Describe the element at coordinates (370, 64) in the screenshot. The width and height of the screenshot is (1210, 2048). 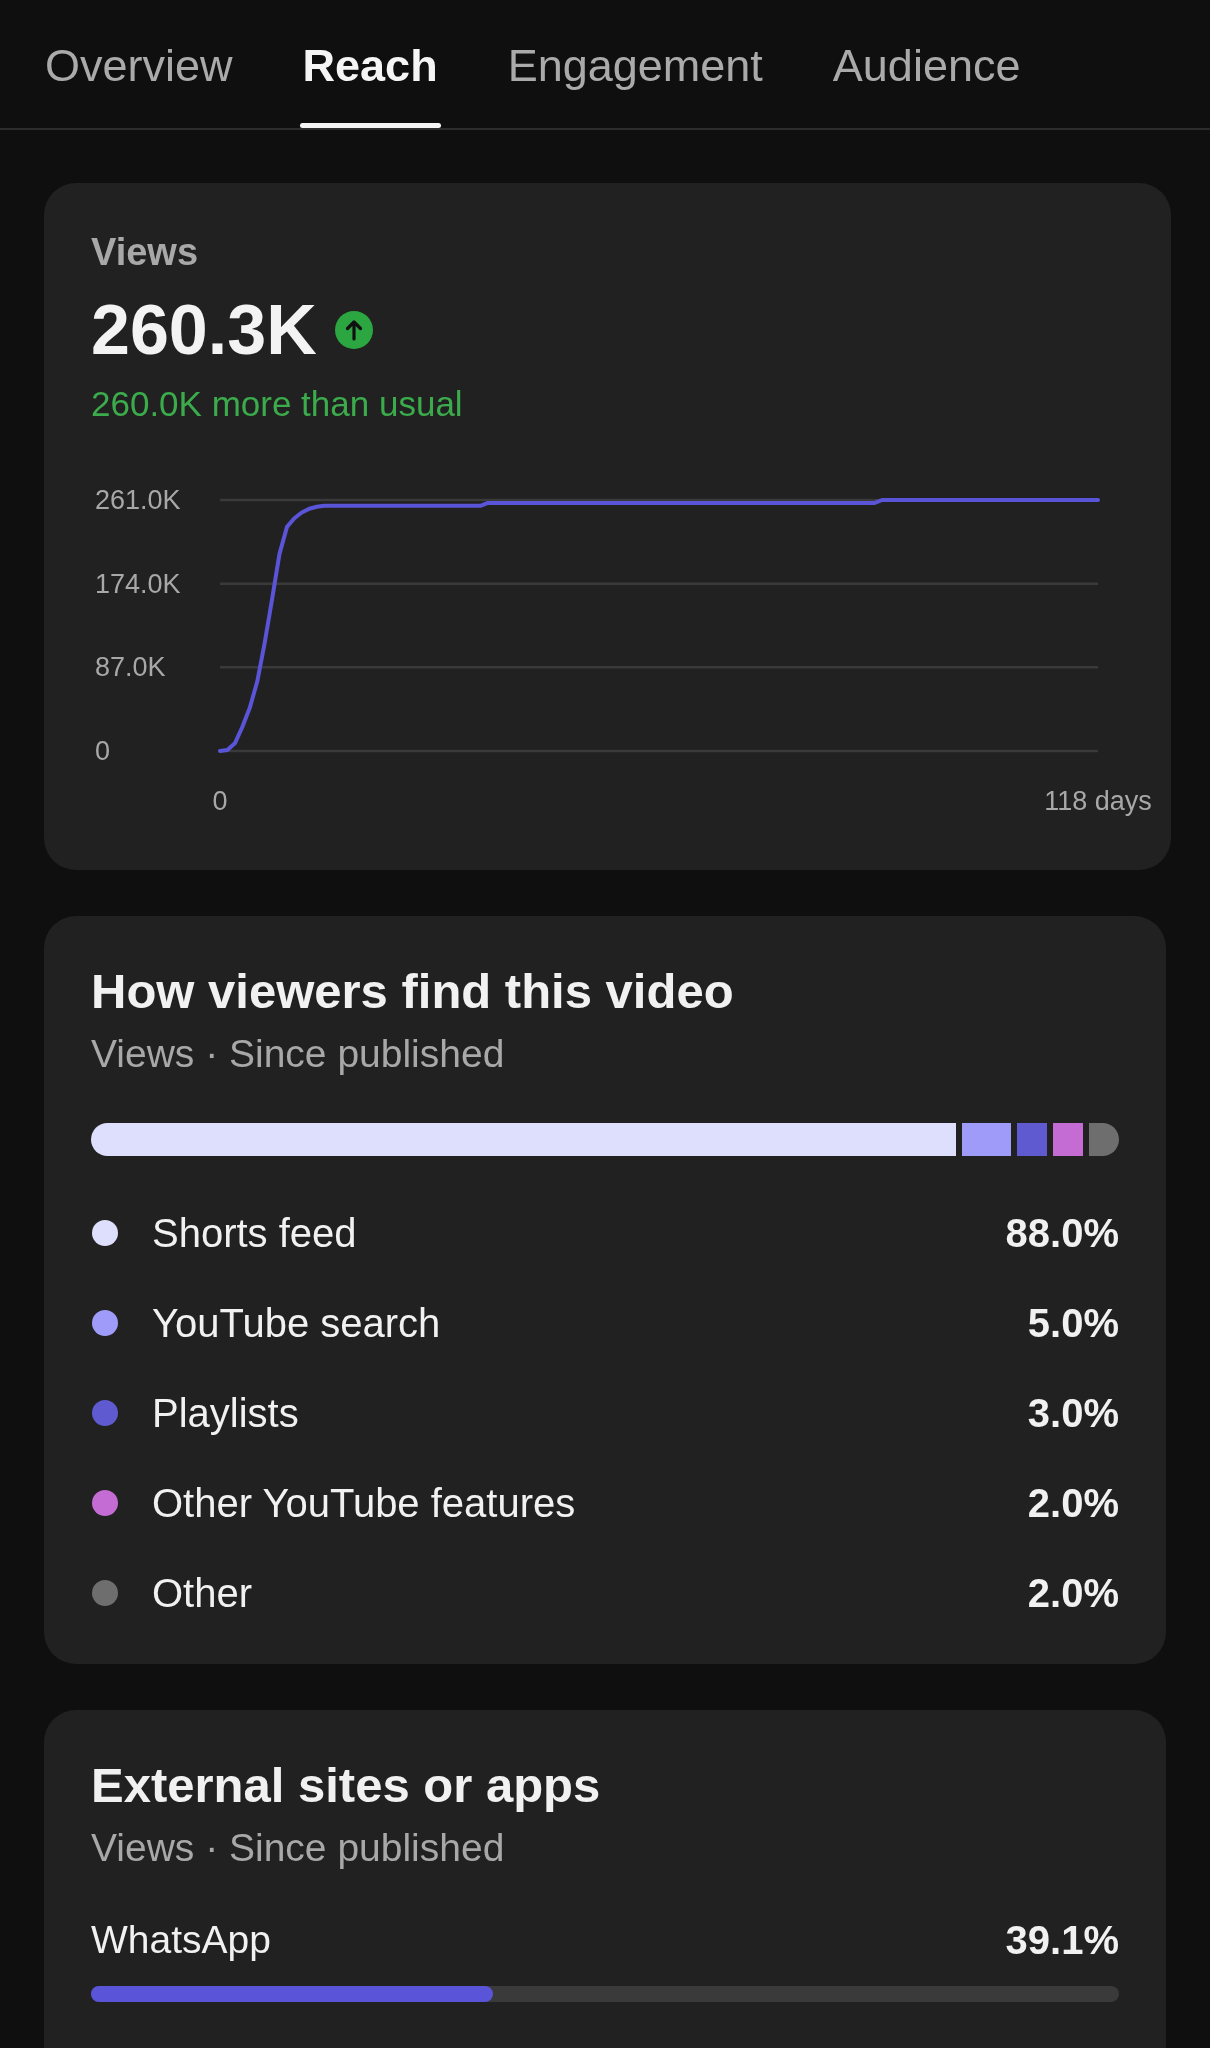
I see `tab: Reach` at that location.